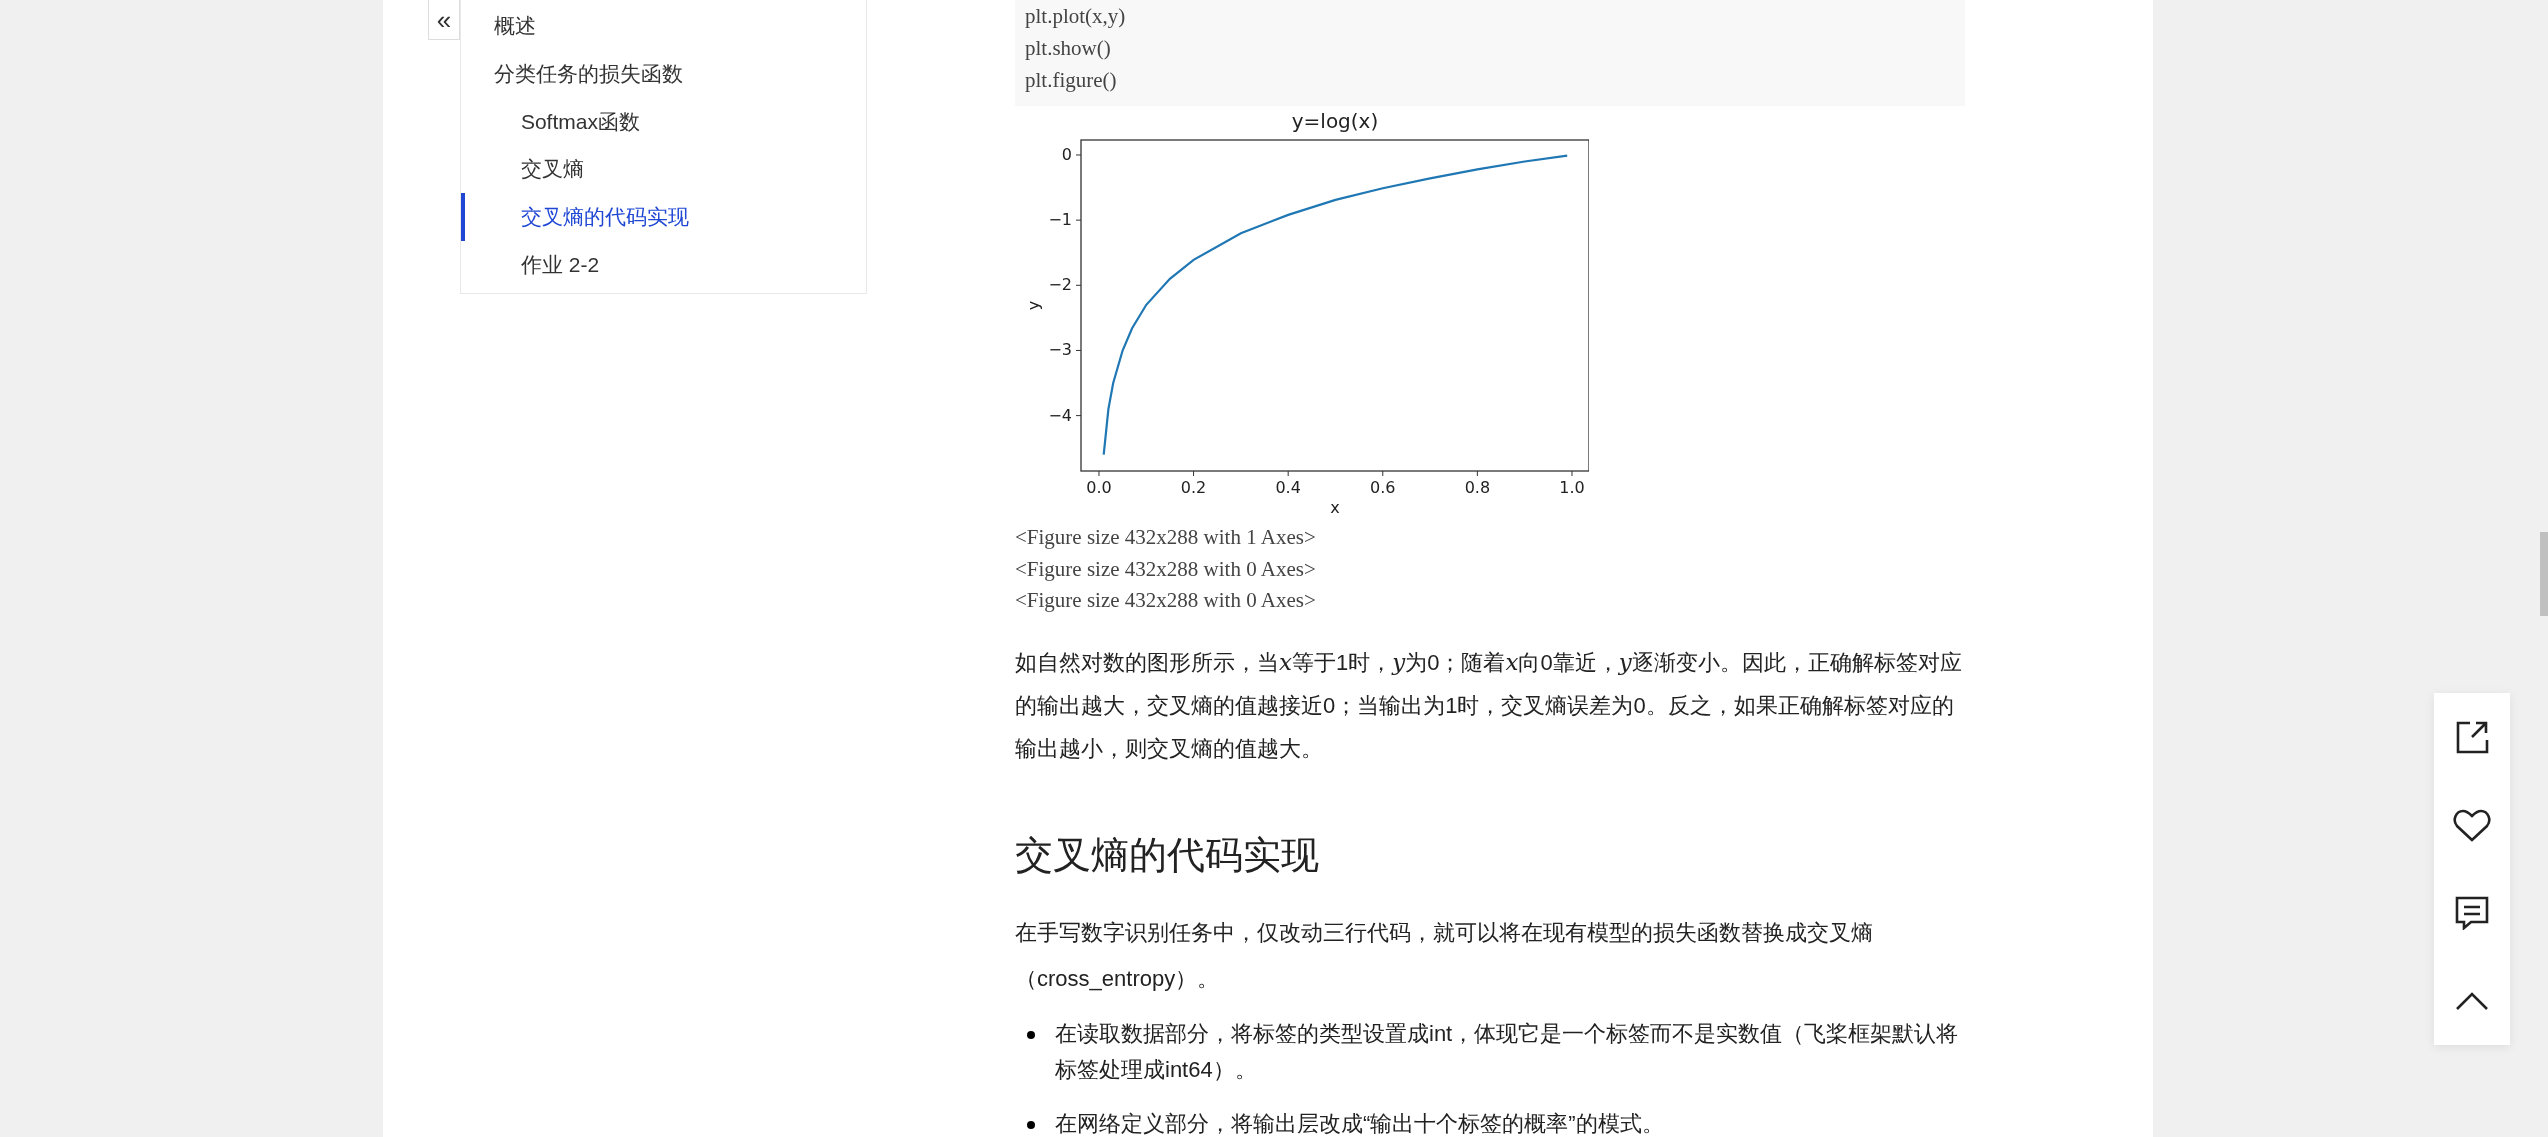 Image resolution: width=2548 pixels, height=1137 pixels. What do you see at coordinates (1193, 487) in the screenshot?
I see `x-tick-label: 0.2` at bounding box center [1193, 487].